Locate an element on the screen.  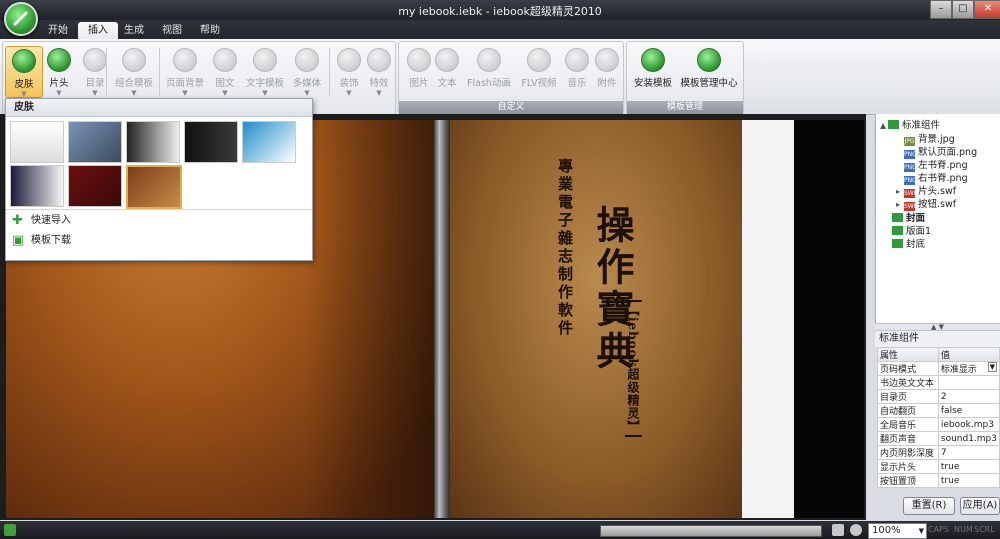
table-row: 页码模式 标准显示 ▼ is located at coordinates (938, 368).